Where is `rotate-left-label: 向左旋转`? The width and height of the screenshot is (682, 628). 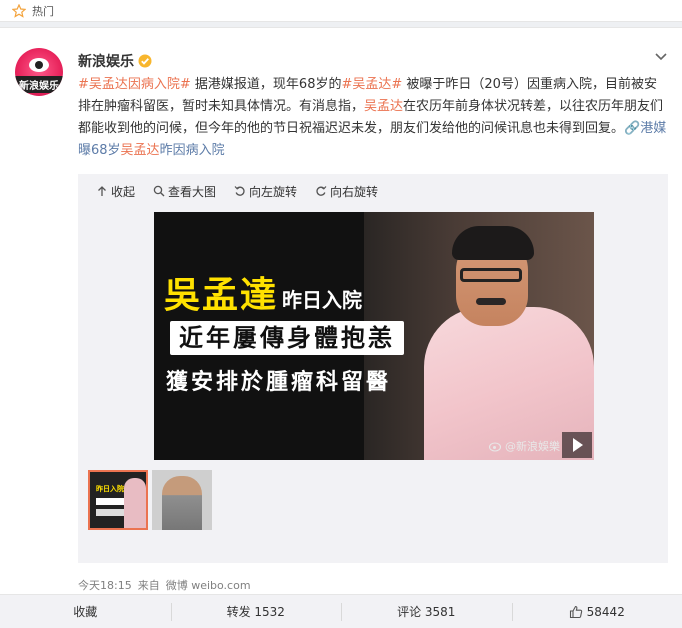
rotate-left-label: 向左旋转 is located at coordinates (273, 191).